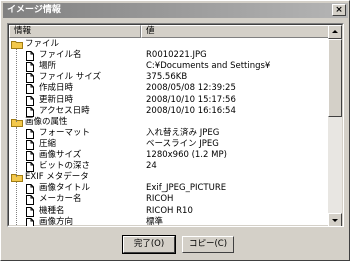 The image size is (350, 261). I want to click on item-value: 375.56KB, so click(167, 77).